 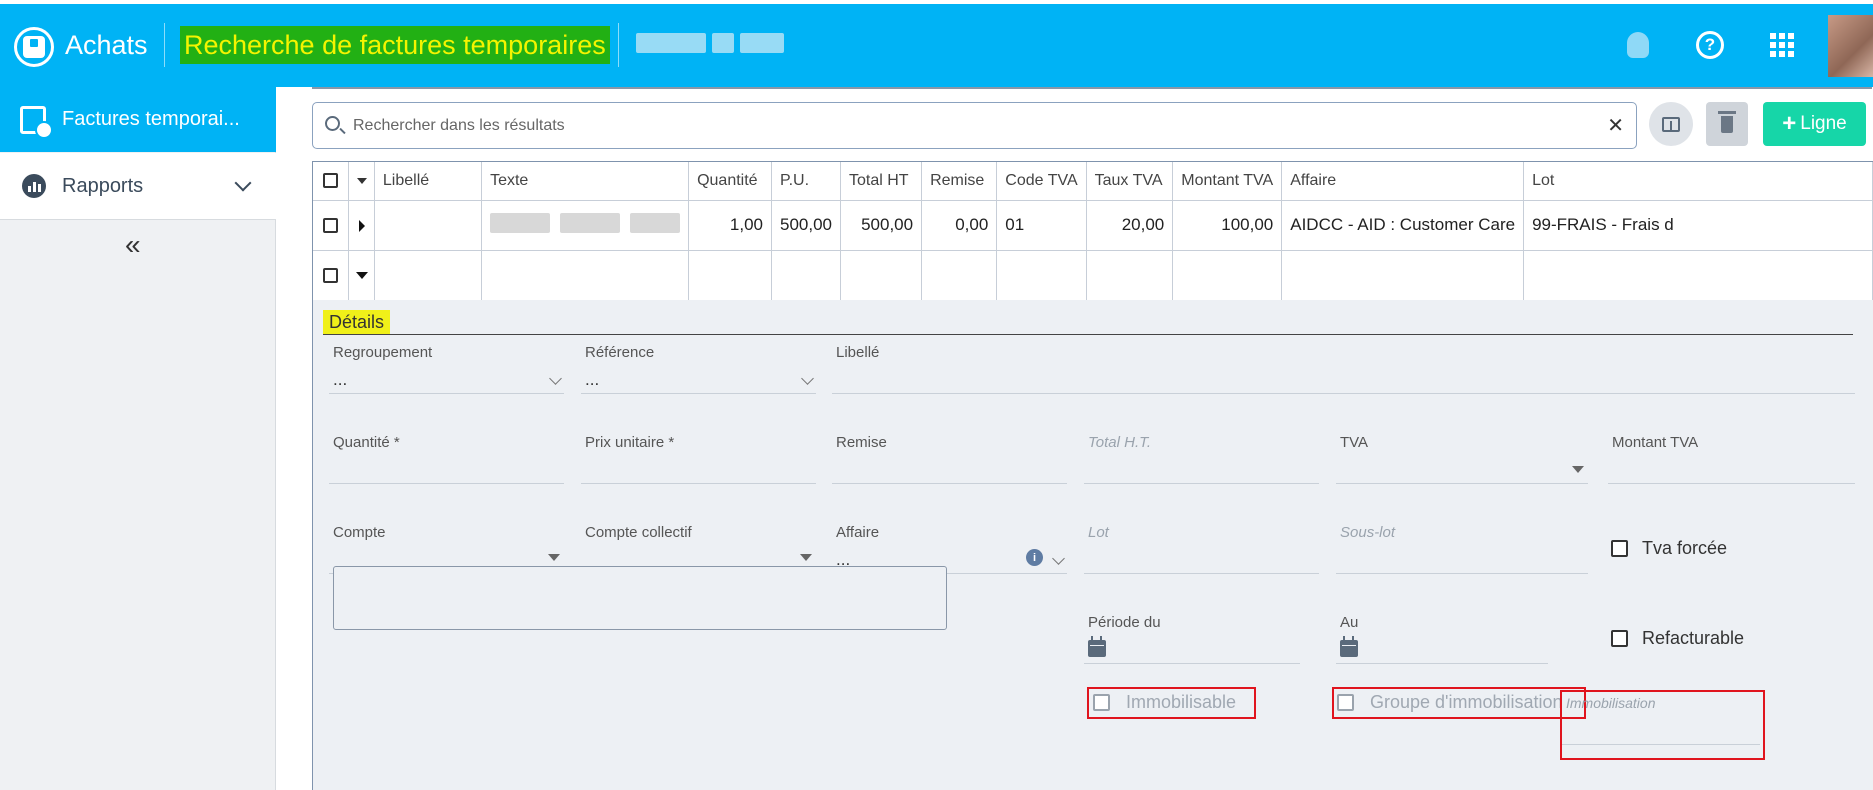 What do you see at coordinates (1789, 123) in the screenshot?
I see `plus-icon: +` at bounding box center [1789, 123].